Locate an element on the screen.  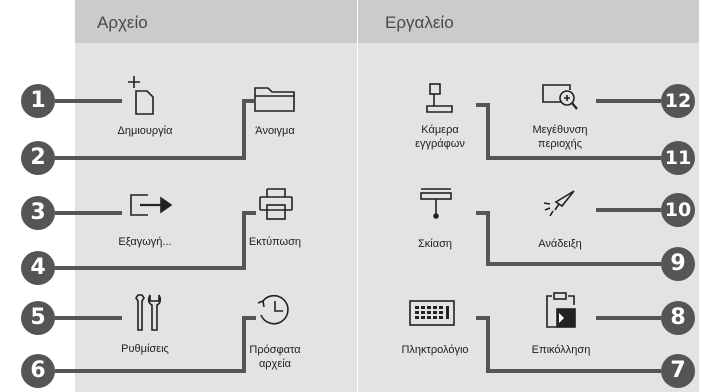
callout-3: 3 is located at coordinates (38, 213).